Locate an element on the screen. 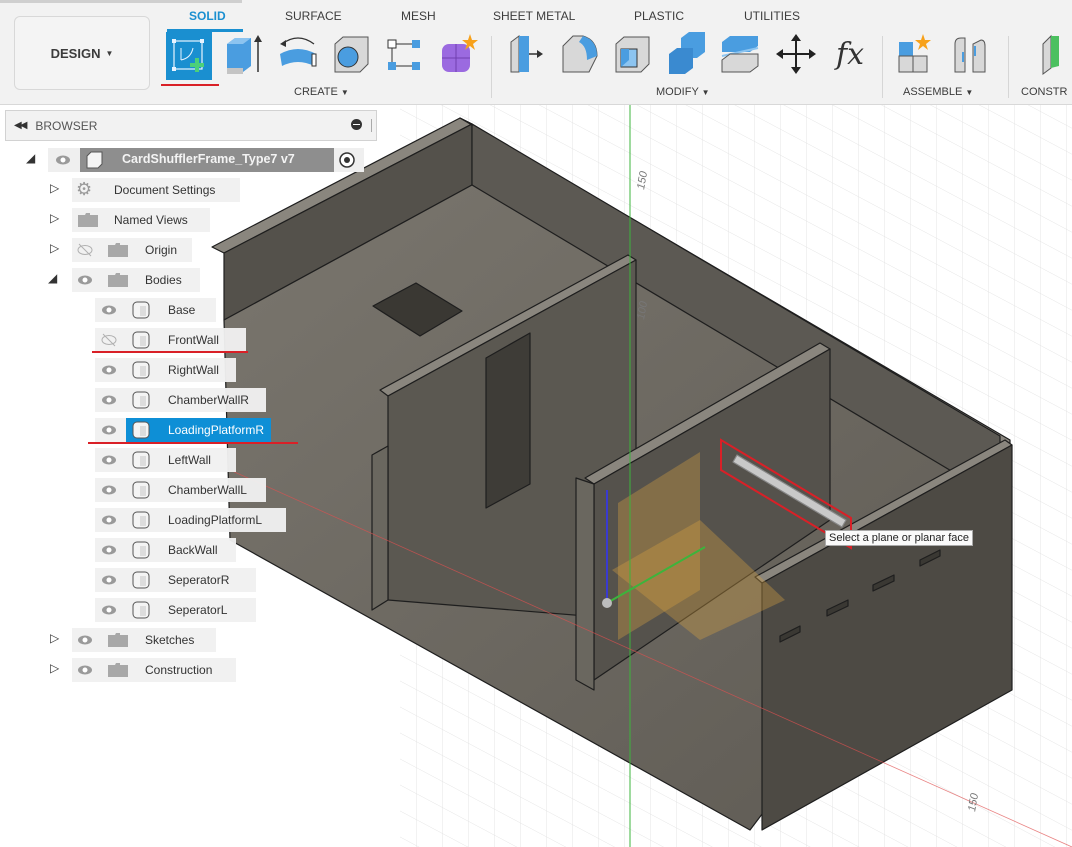 This screenshot has width=1072, height=847. folder-label: Origin is located at coordinates (161, 250).